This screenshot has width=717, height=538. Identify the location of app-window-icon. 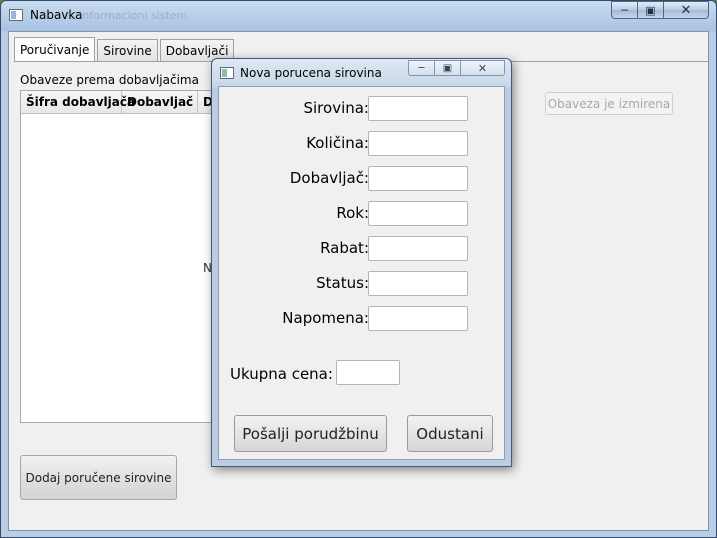
(16, 15).